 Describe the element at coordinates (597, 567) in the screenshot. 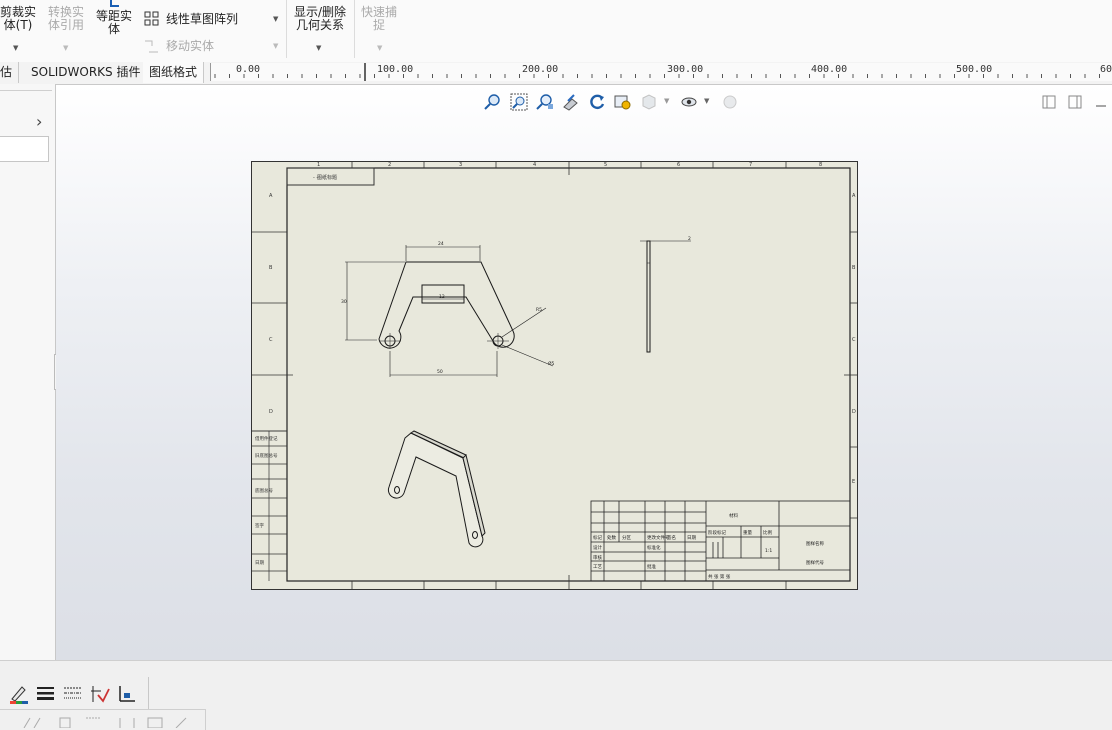

I see `tb-process: 工艺` at that location.